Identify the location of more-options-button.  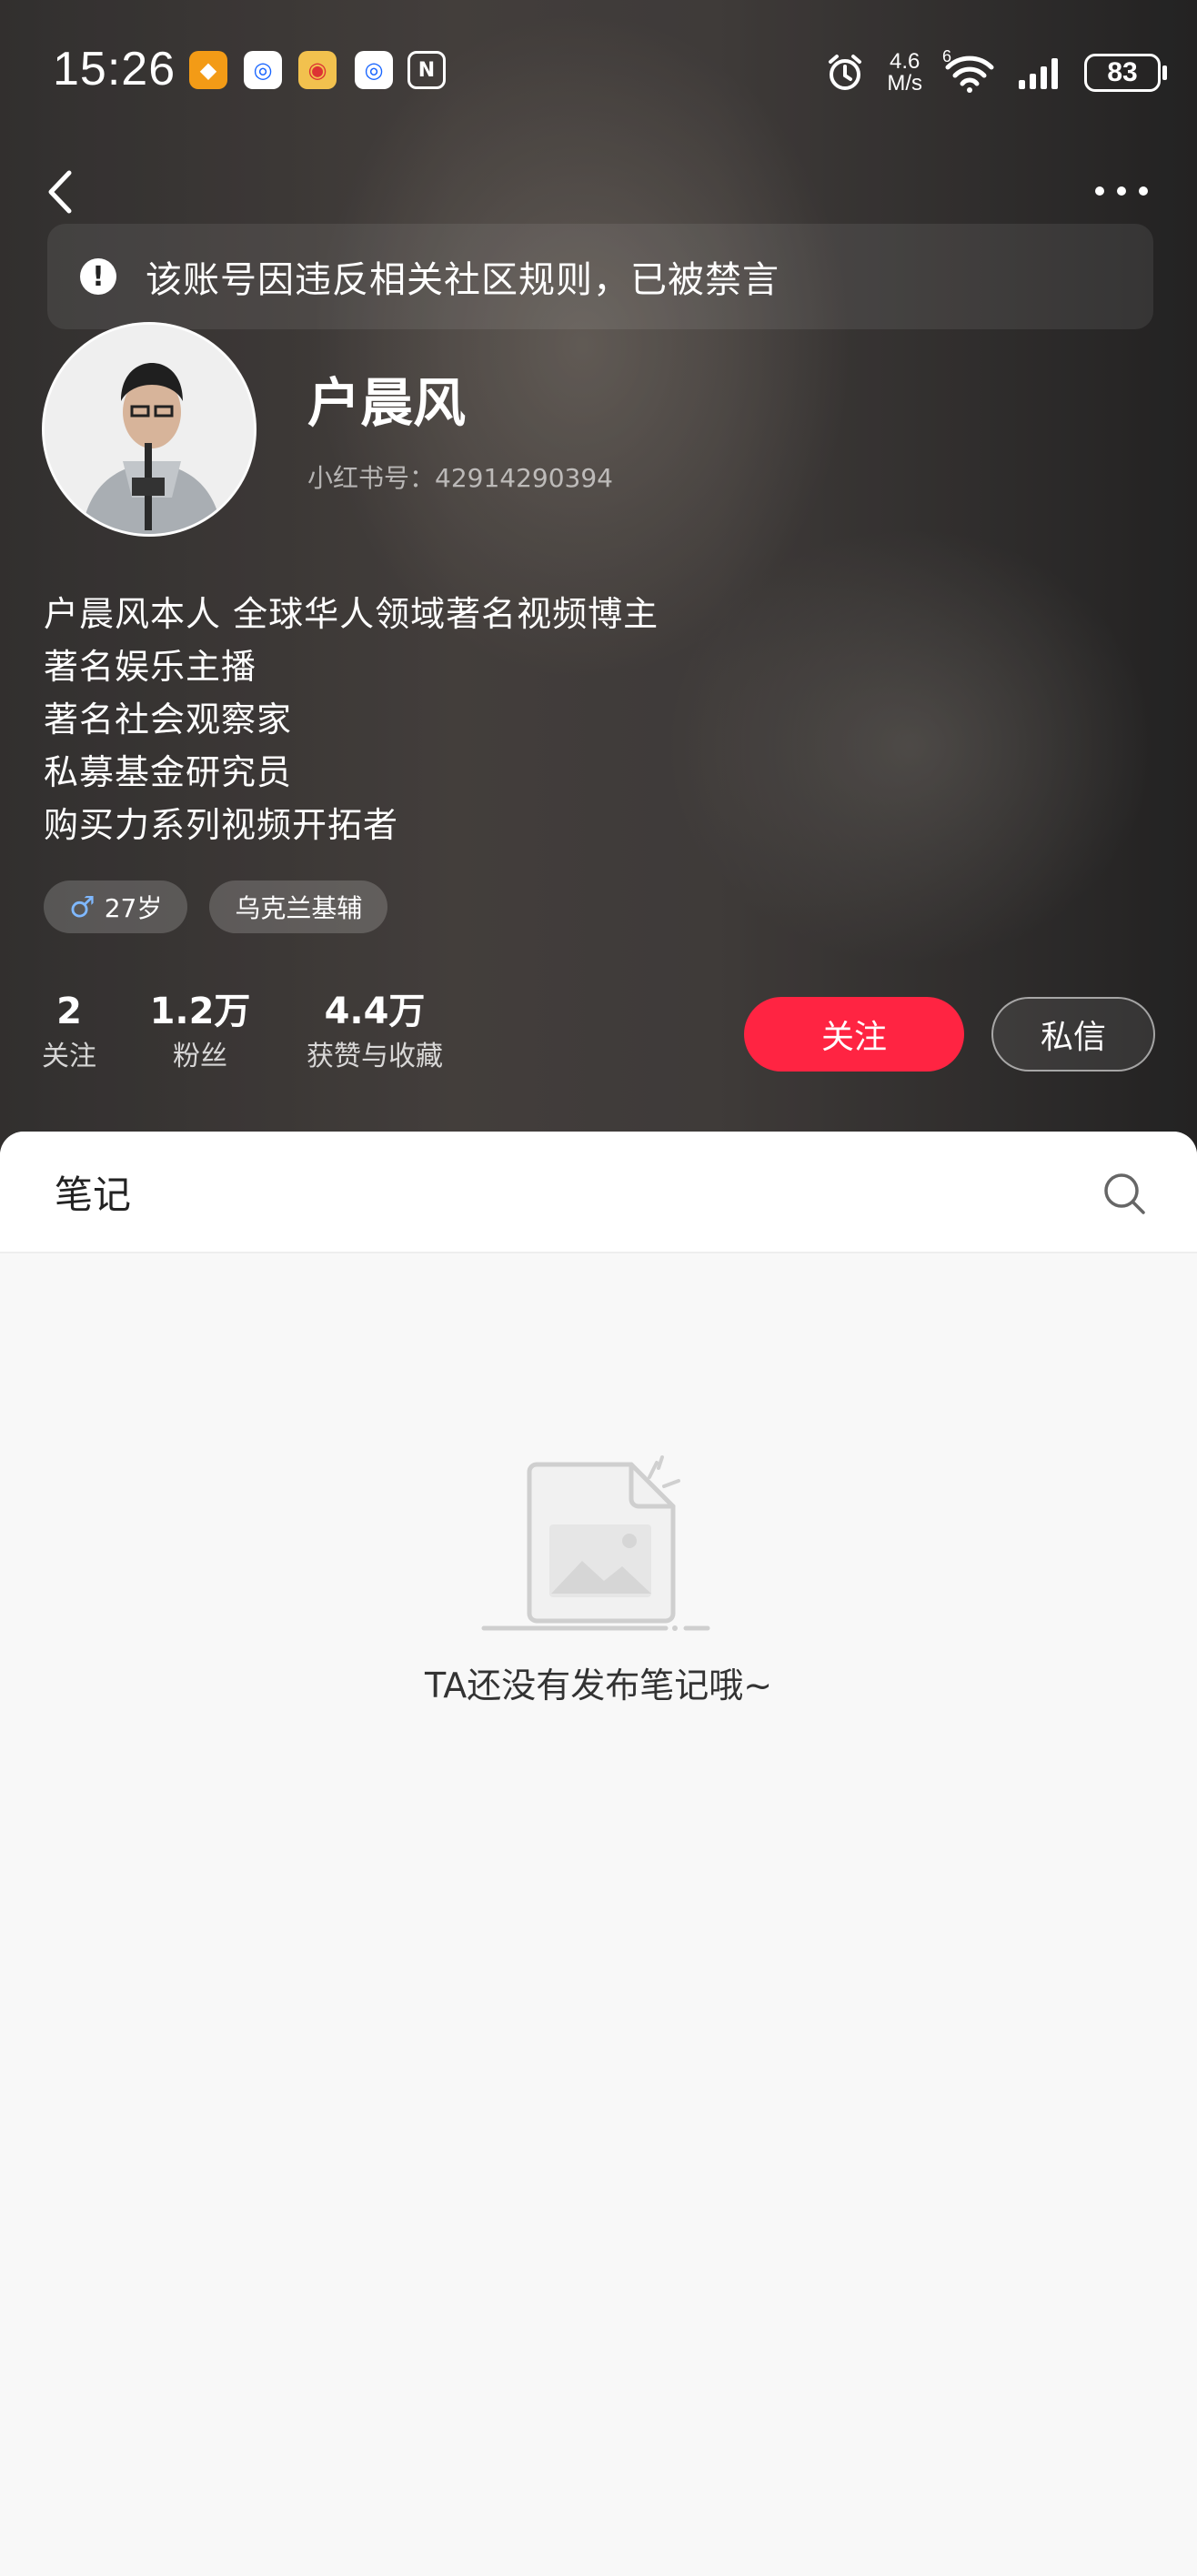
(1121, 191).